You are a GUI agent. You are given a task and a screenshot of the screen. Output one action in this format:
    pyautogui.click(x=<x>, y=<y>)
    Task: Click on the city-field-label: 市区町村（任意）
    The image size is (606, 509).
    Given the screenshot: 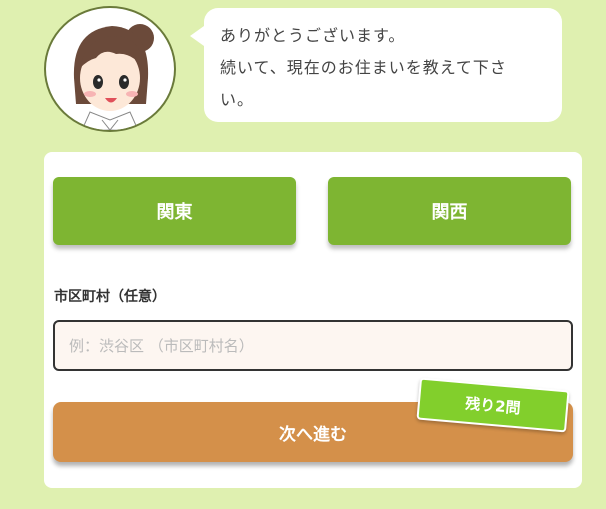 What is the action you would take?
    pyautogui.click(x=110, y=297)
    